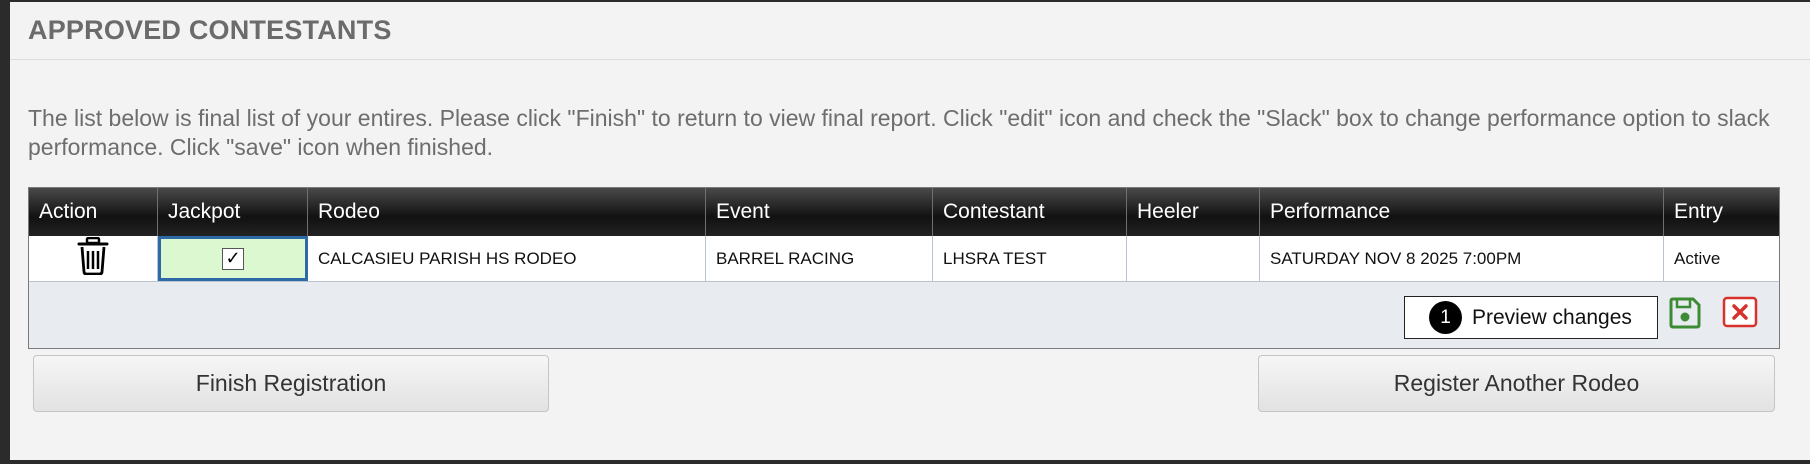 This screenshot has width=1810, height=464. What do you see at coordinates (291, 383) in the screenshot?
I see `finish-registration-button: Finish Registration` at bounding box center [291, 383].